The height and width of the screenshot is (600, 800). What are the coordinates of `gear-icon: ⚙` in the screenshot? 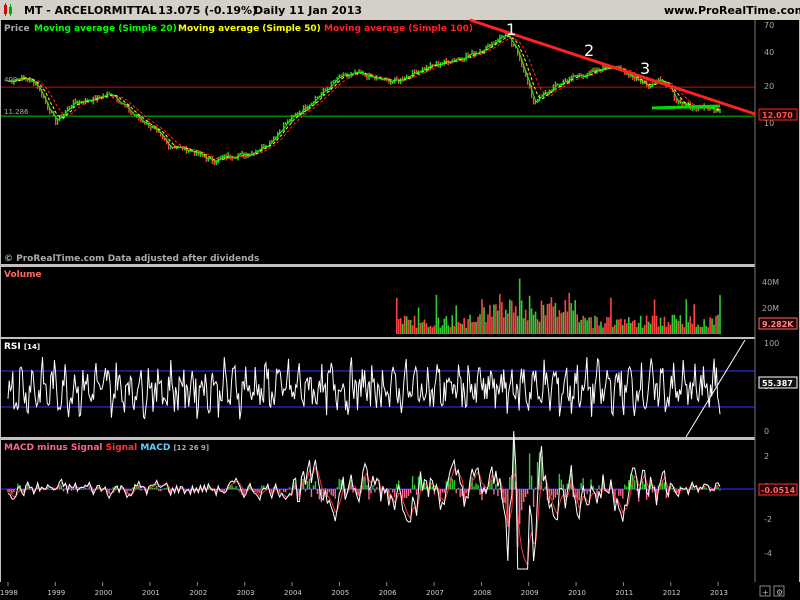 It's located at (779, 592).